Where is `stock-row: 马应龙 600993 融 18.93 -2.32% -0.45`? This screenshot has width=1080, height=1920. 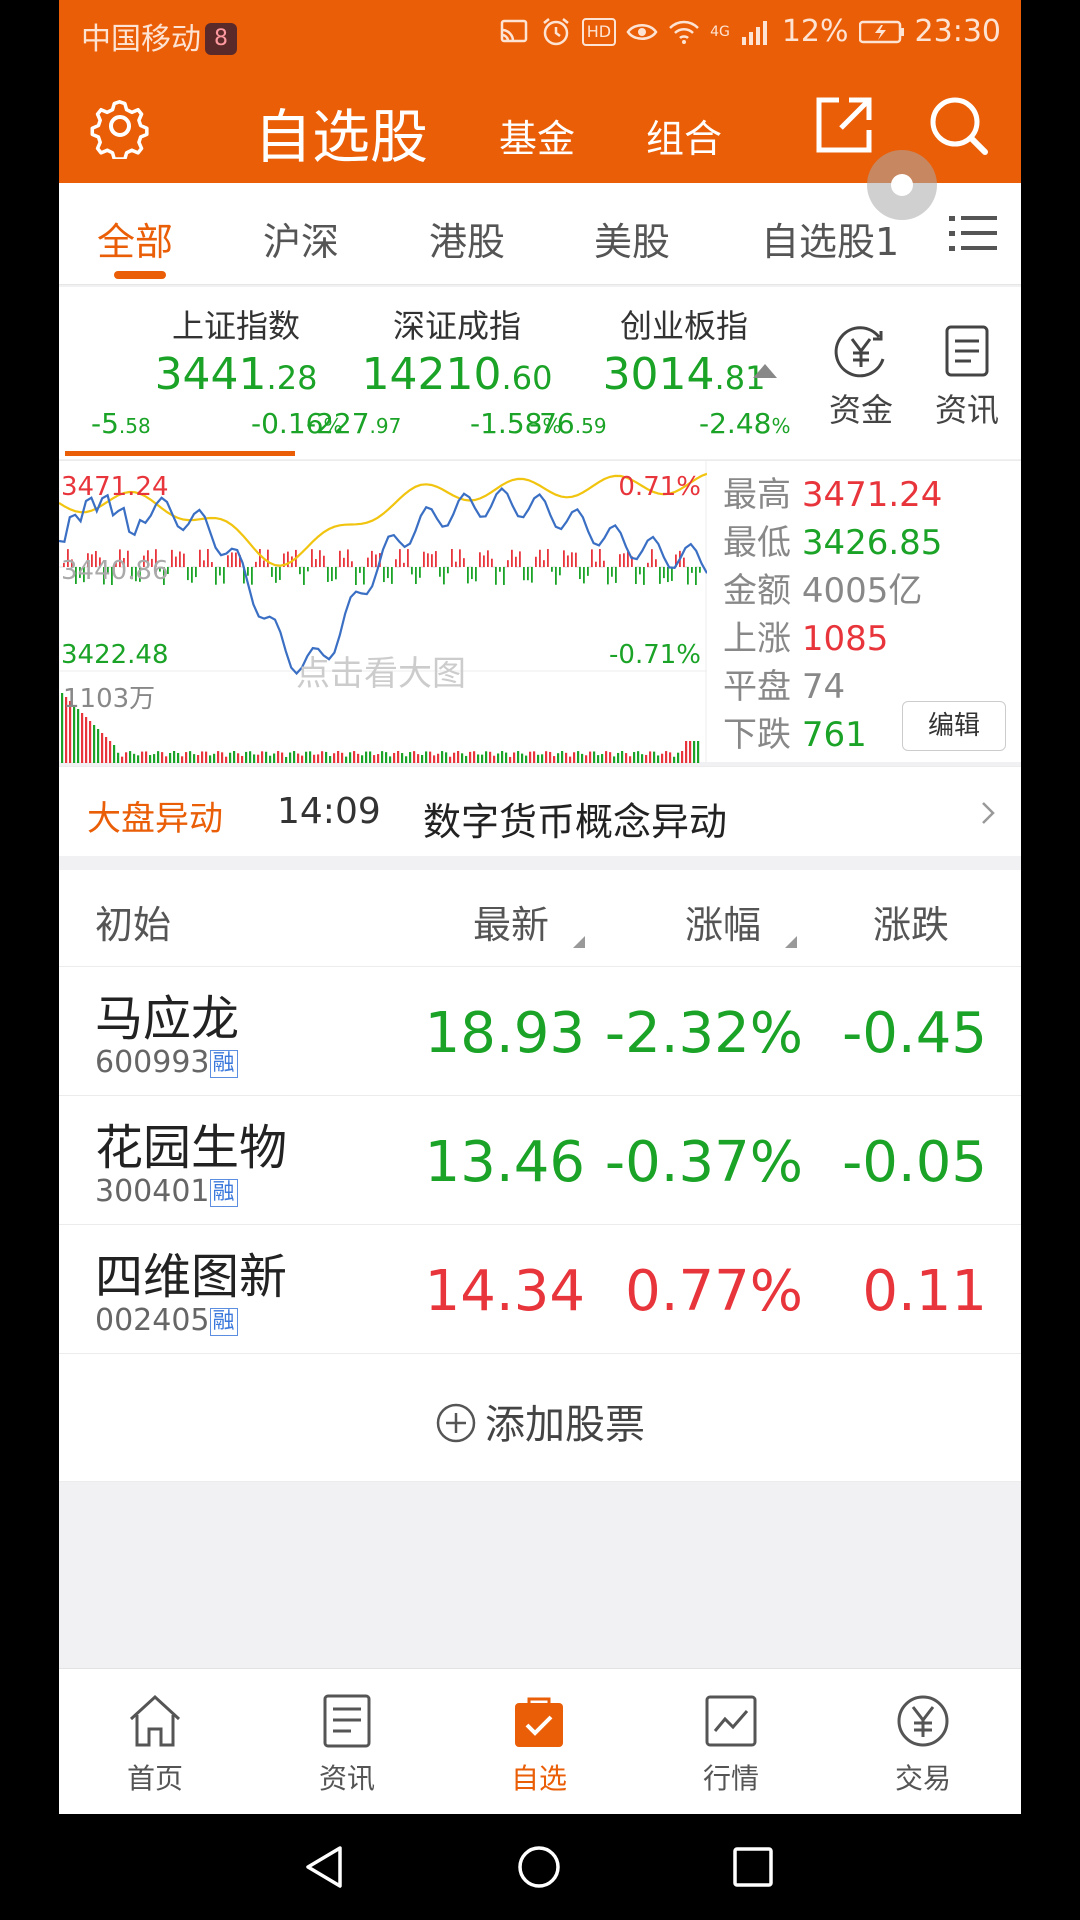 stock-row: 马应龙 600993 融 18.93 -2.32% -0.45 is located at coordinates (540, 1031).